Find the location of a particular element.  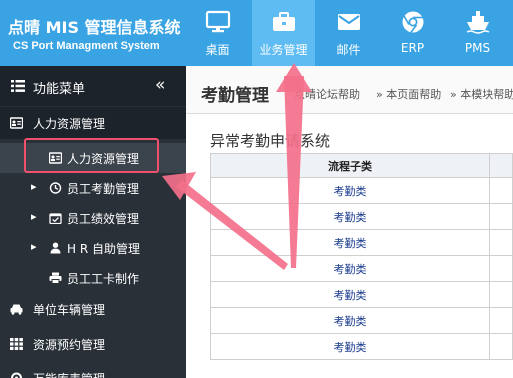

briefcase-icon is located at coordinates (283, 21).